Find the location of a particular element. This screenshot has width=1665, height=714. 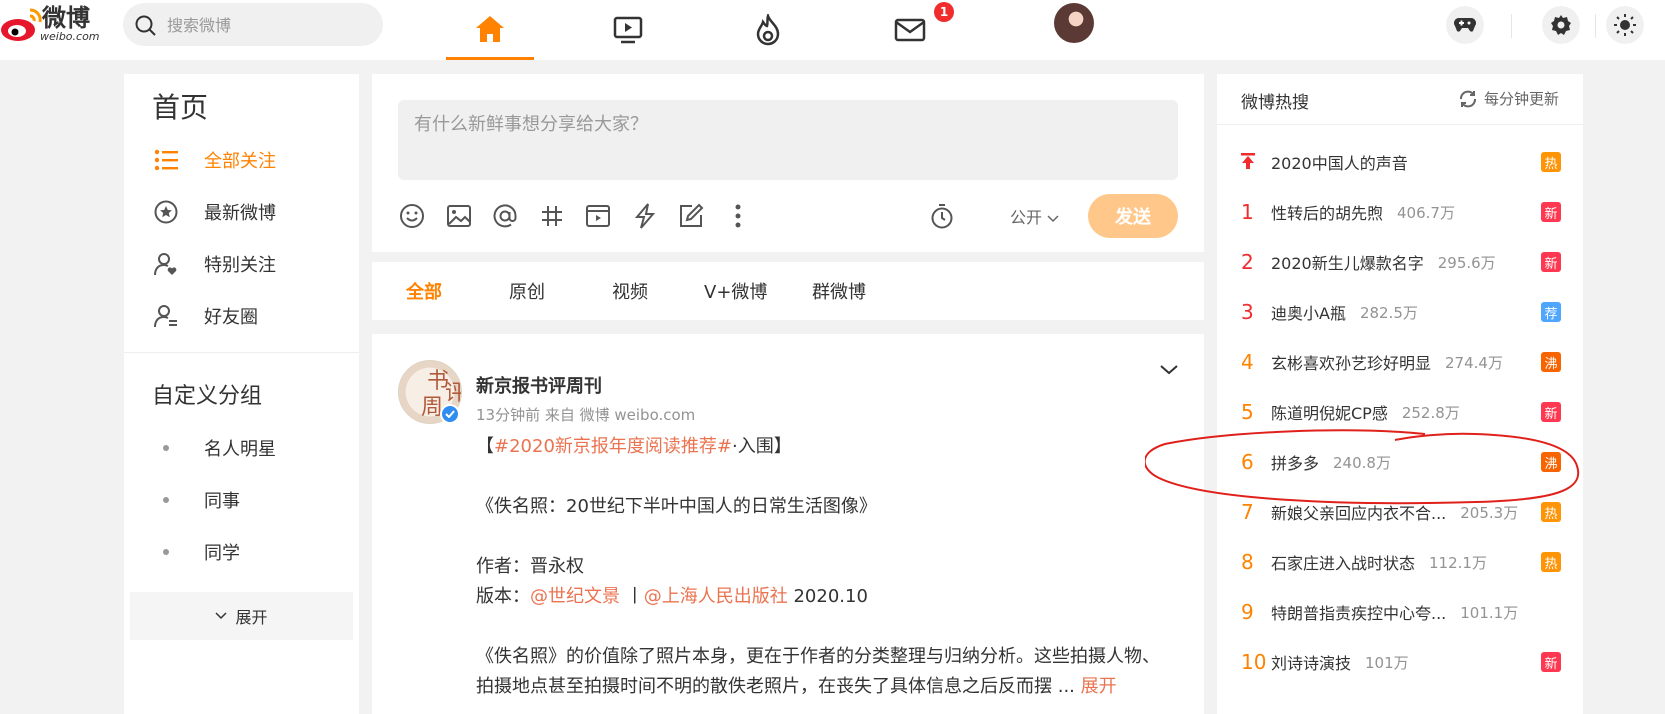

article-button is located at coordinates (691, 216).